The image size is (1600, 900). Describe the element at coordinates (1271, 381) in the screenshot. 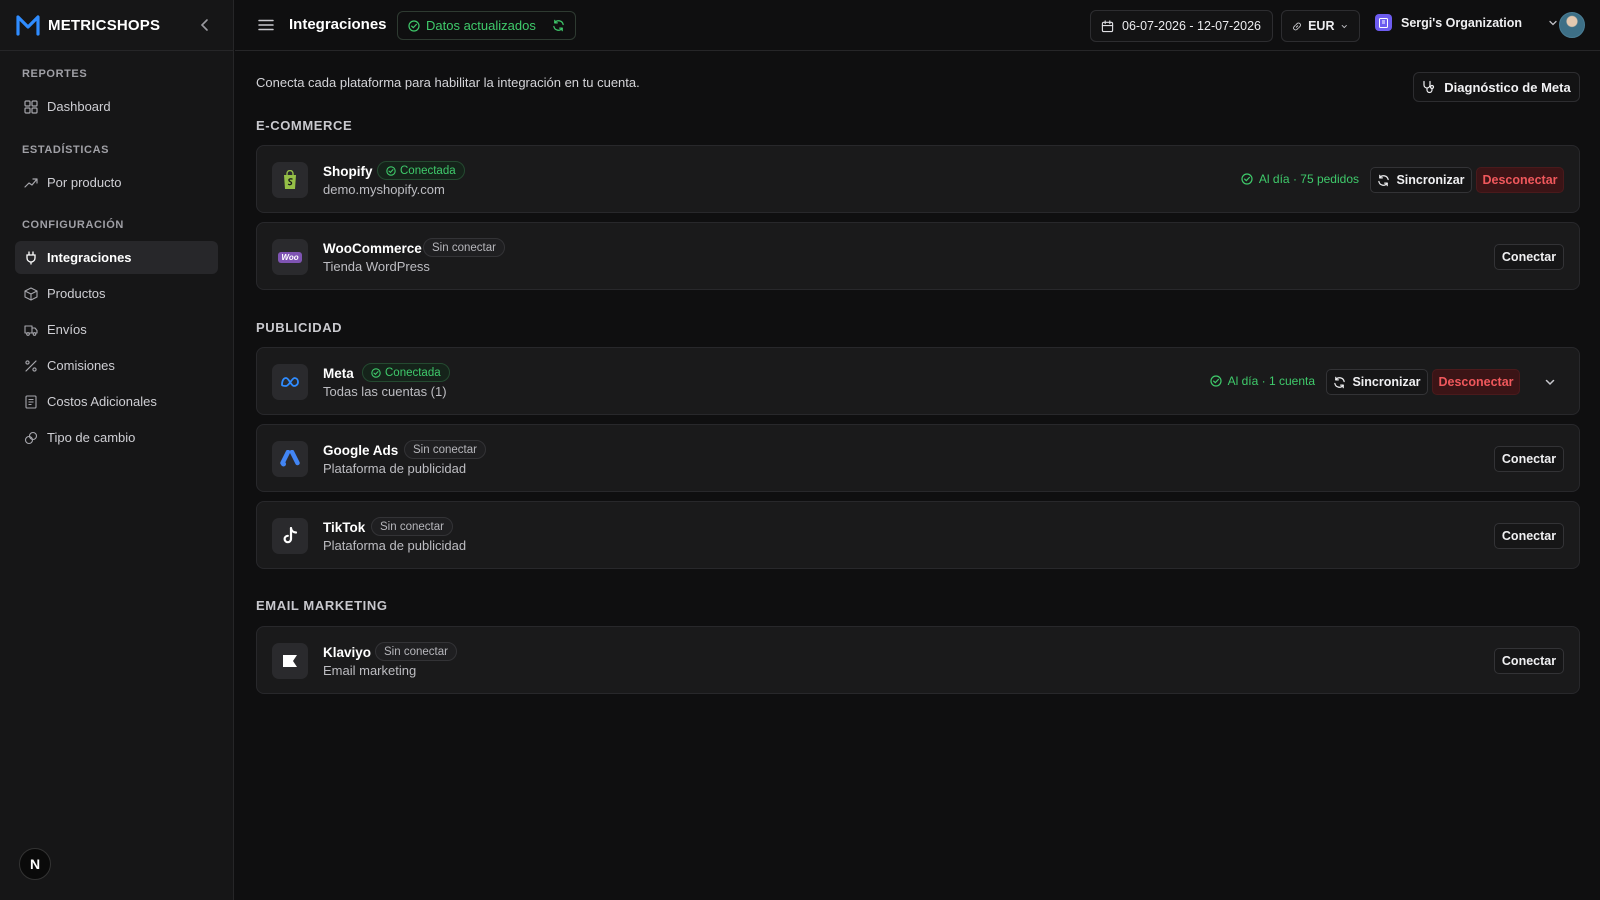

I see `sync-status-text: Al día · 1 cuenta` at that location.